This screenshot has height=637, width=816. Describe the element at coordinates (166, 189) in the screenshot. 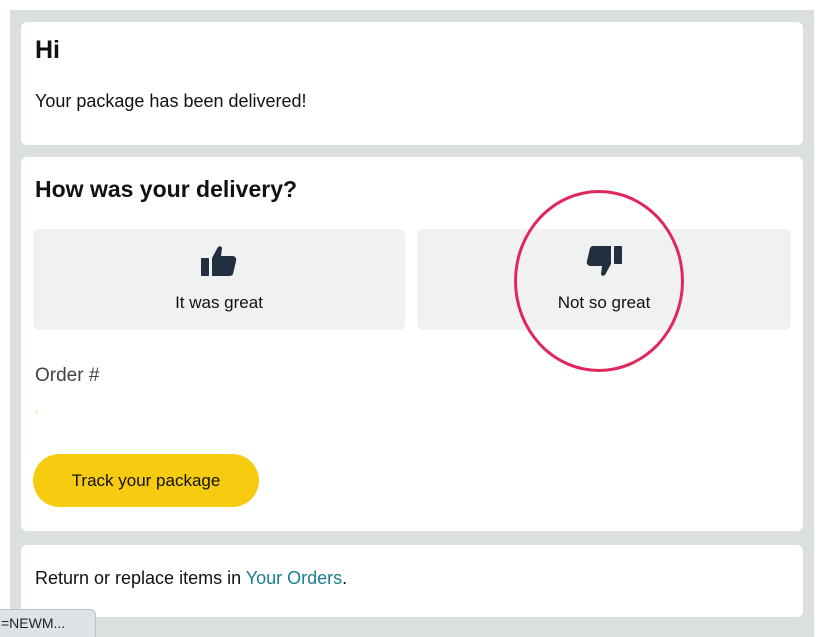

I see `feedback-title: How was your delivery?` at that location.